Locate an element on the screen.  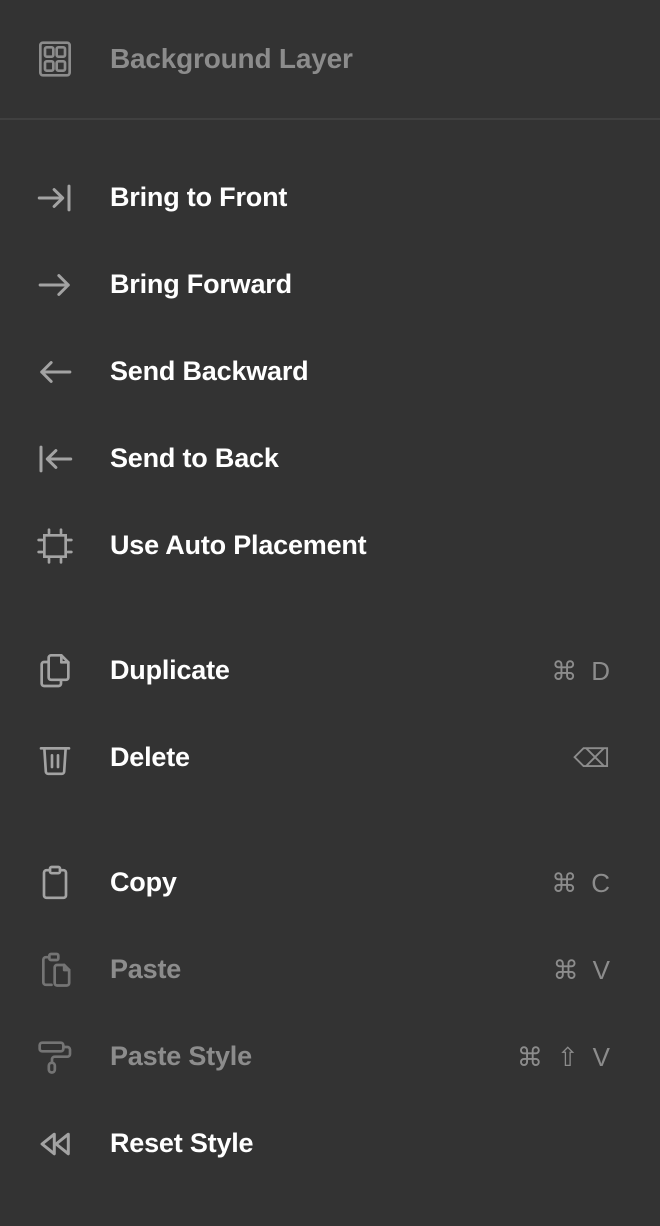
arrow-left-to-line-icon is located at coordinates (55, 459).